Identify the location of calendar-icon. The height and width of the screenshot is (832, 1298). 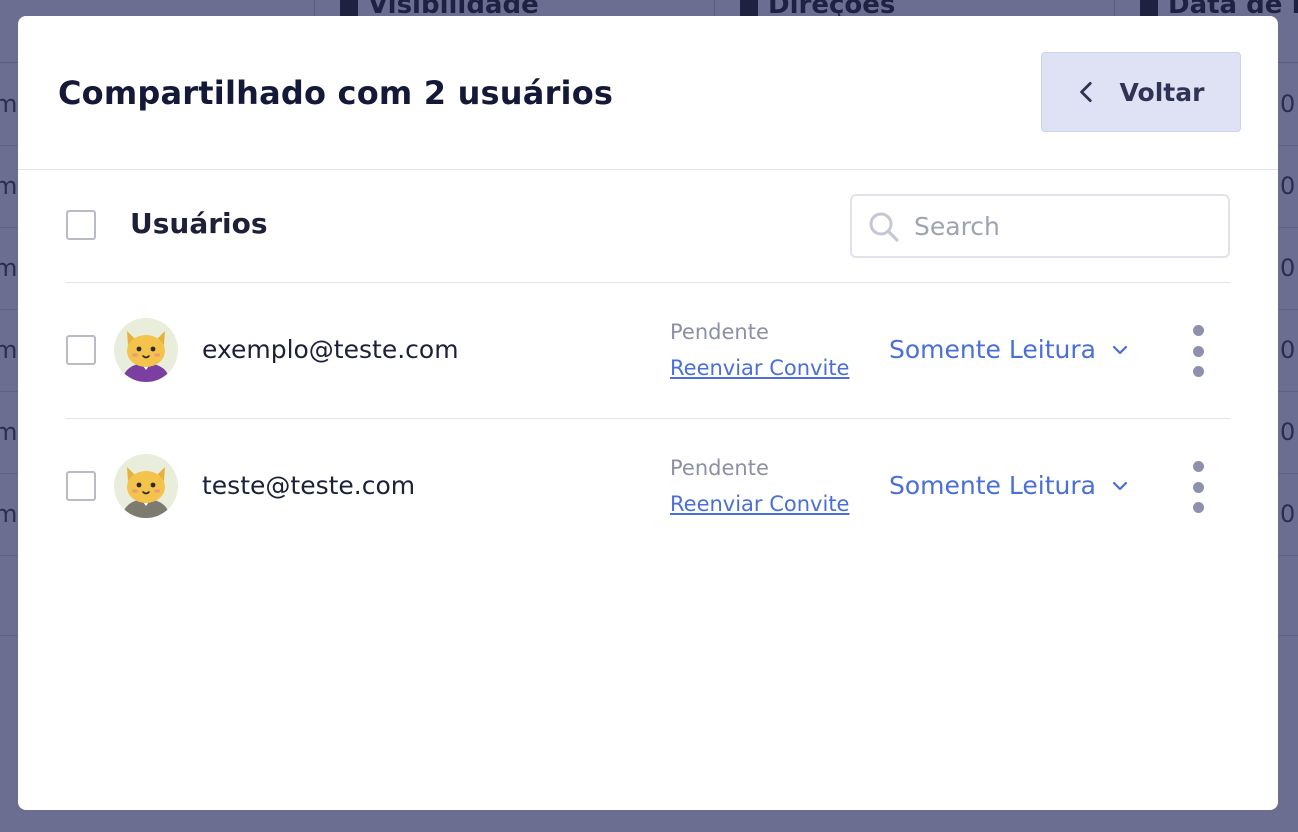
(1149, 8).